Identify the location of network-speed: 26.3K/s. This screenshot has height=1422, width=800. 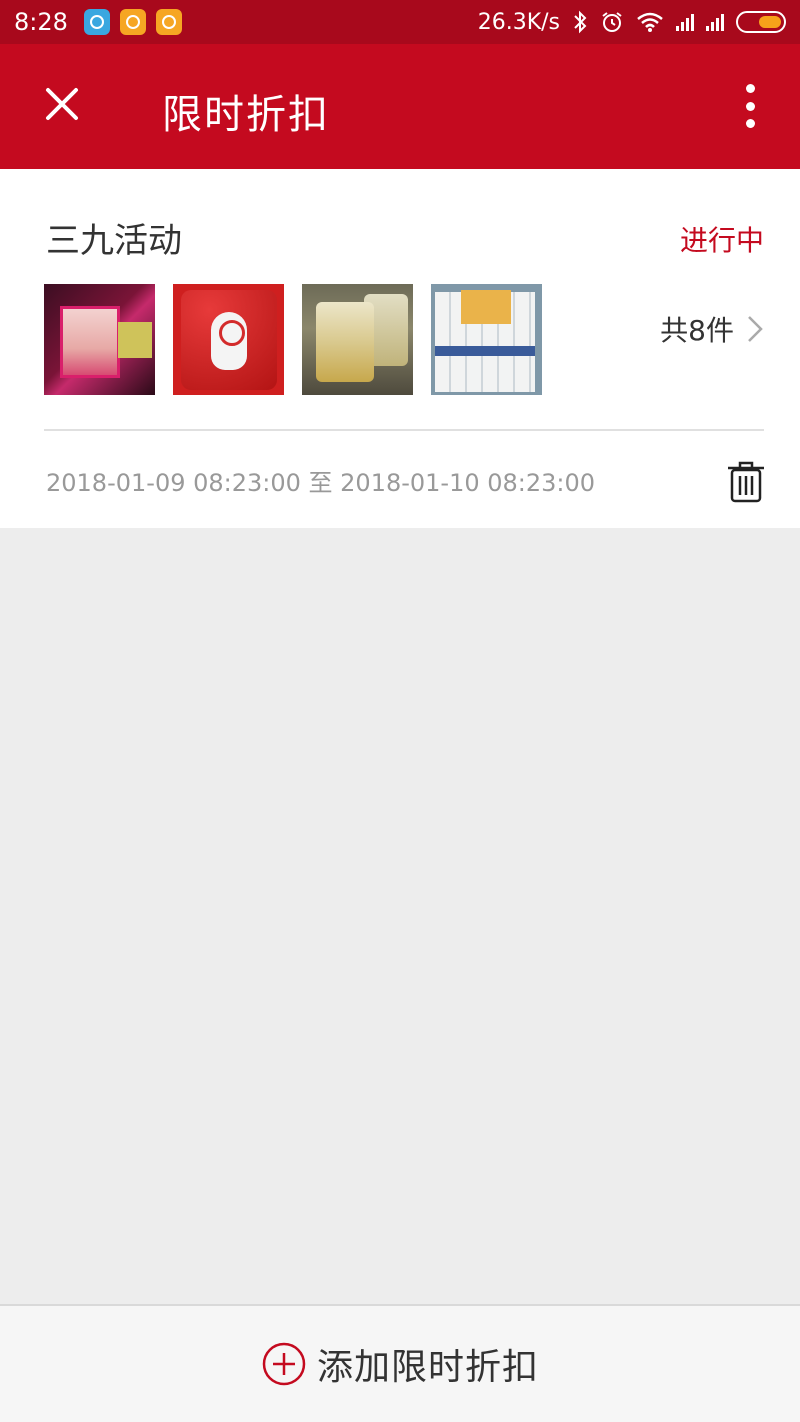
(518, 22).